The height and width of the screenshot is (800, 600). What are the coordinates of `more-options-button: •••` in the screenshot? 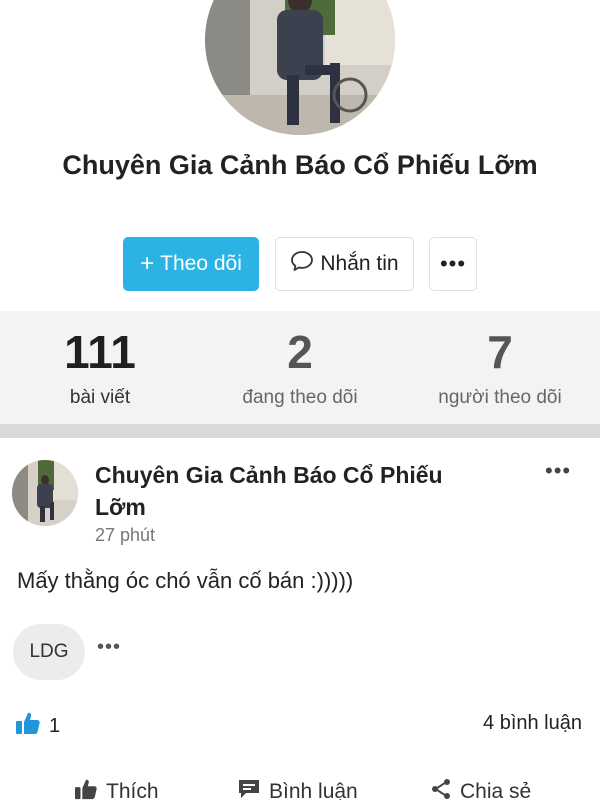 It's located at (453, 264).